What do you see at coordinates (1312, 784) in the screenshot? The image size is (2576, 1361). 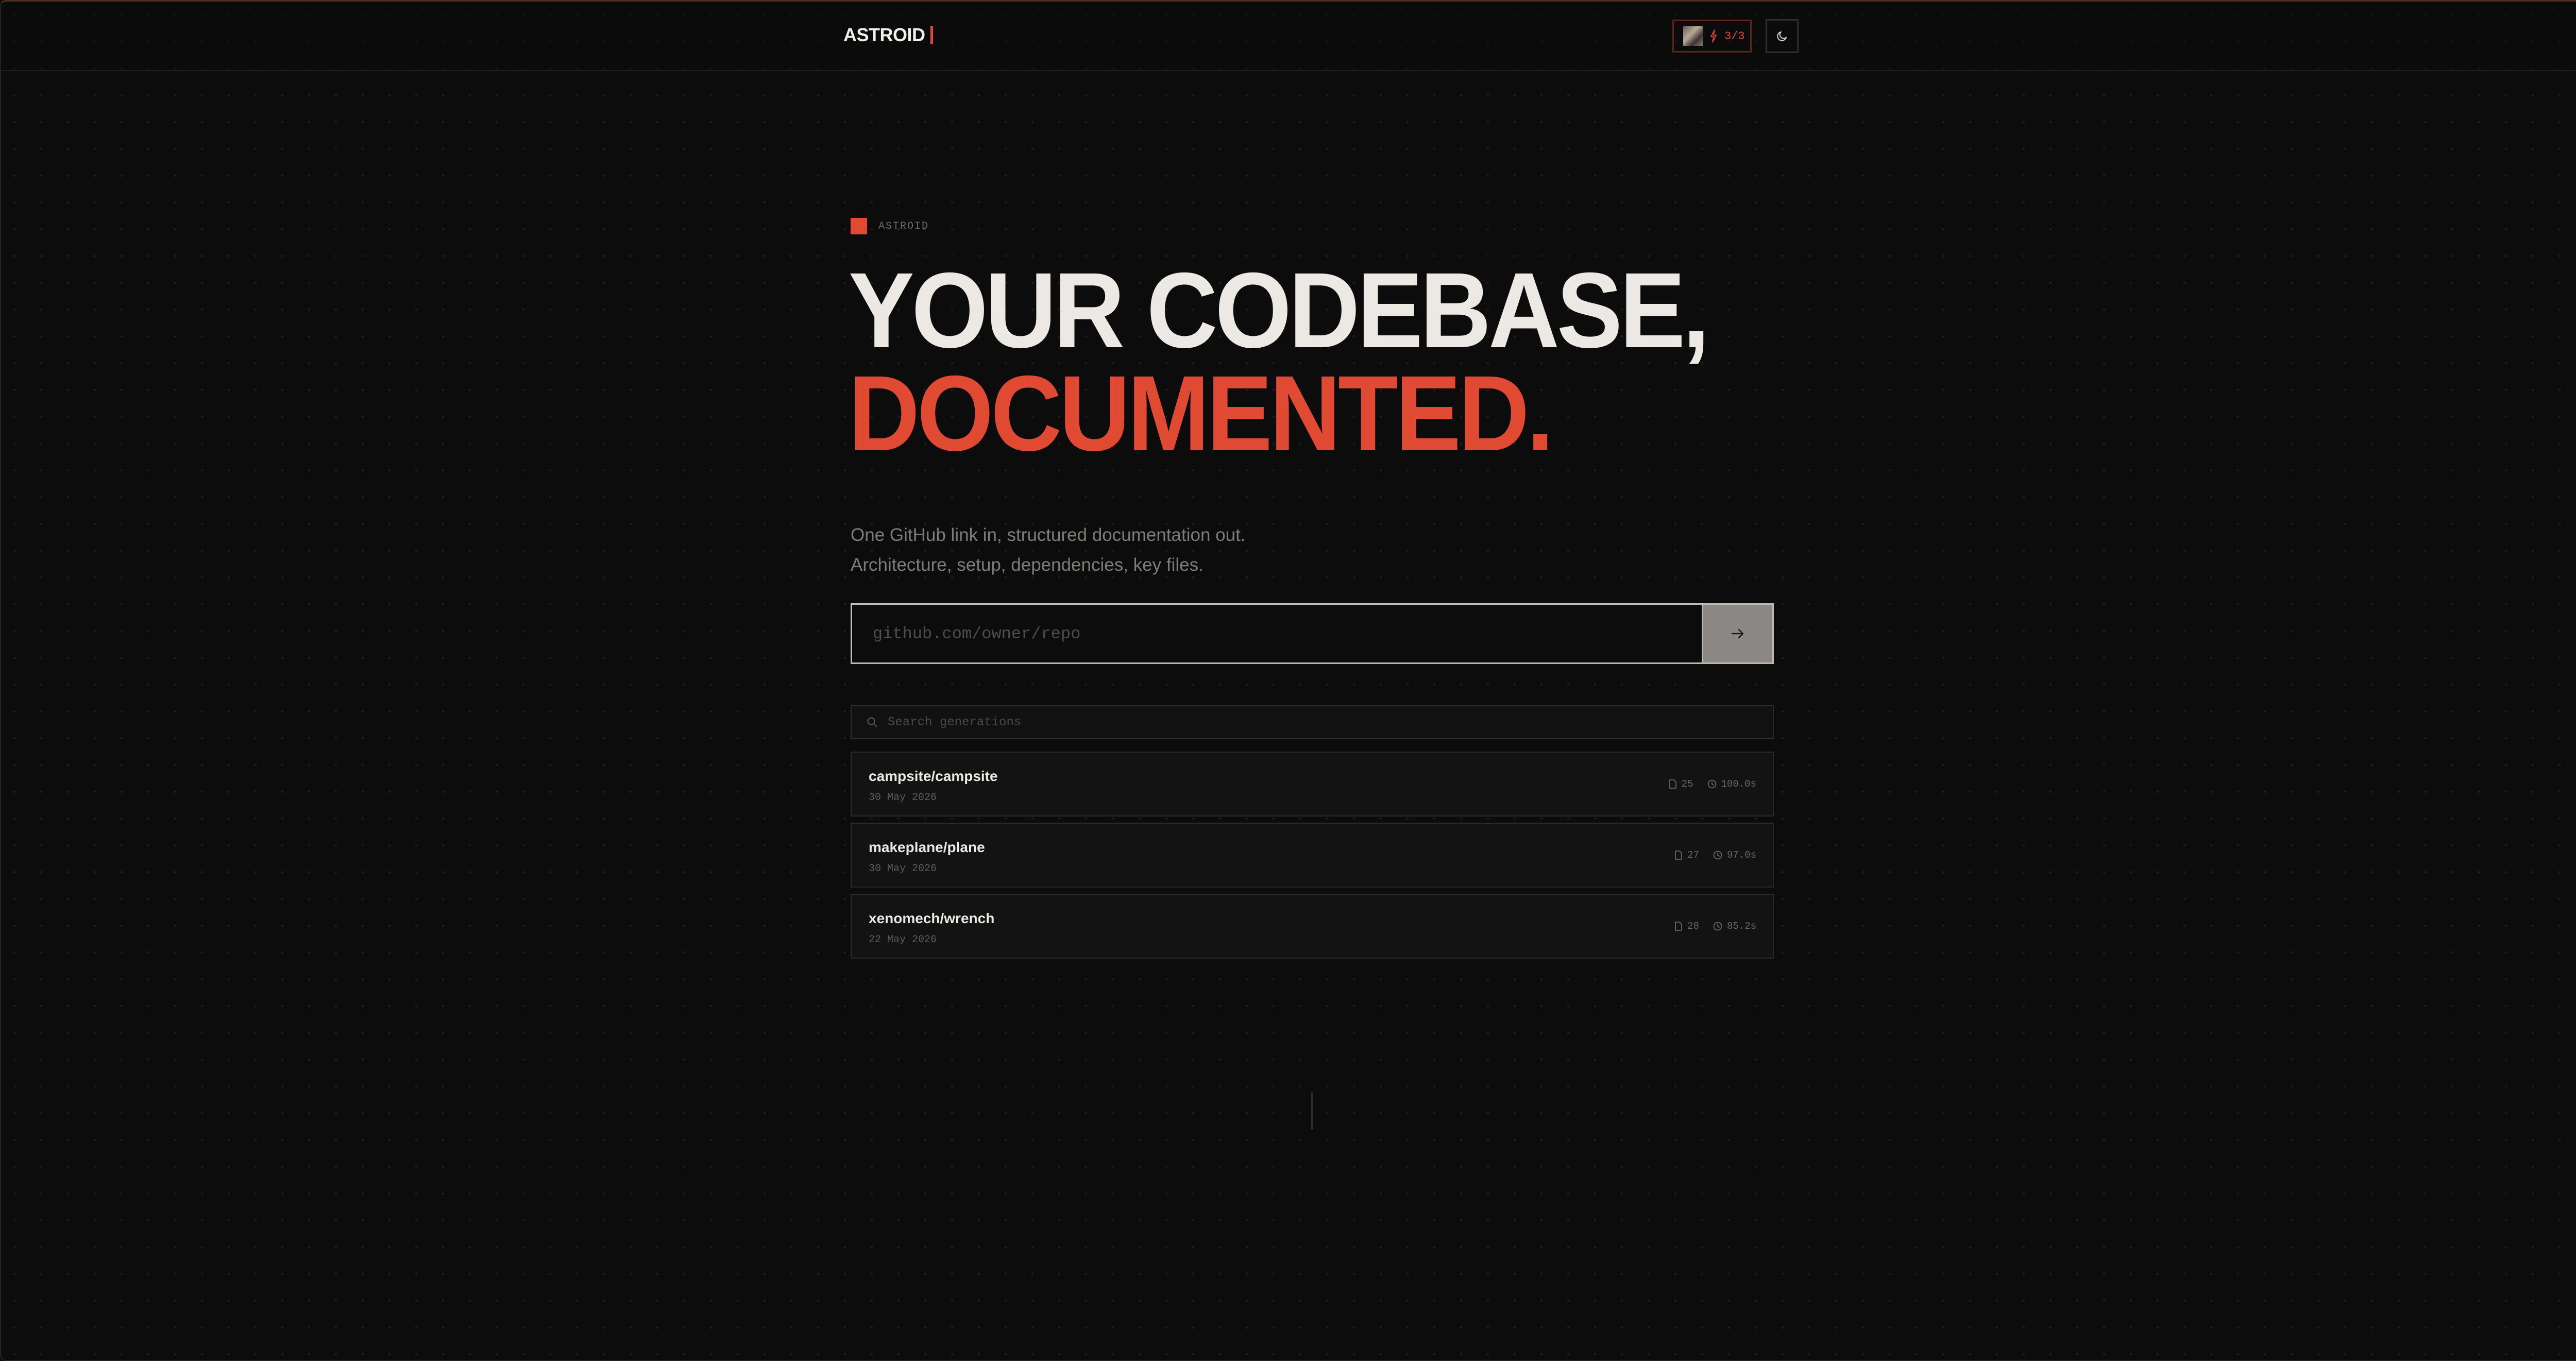 I see `generation-list-item: campsite/campsite 30 May 2026 25 100.0s` at bounding box center [1312, 784].